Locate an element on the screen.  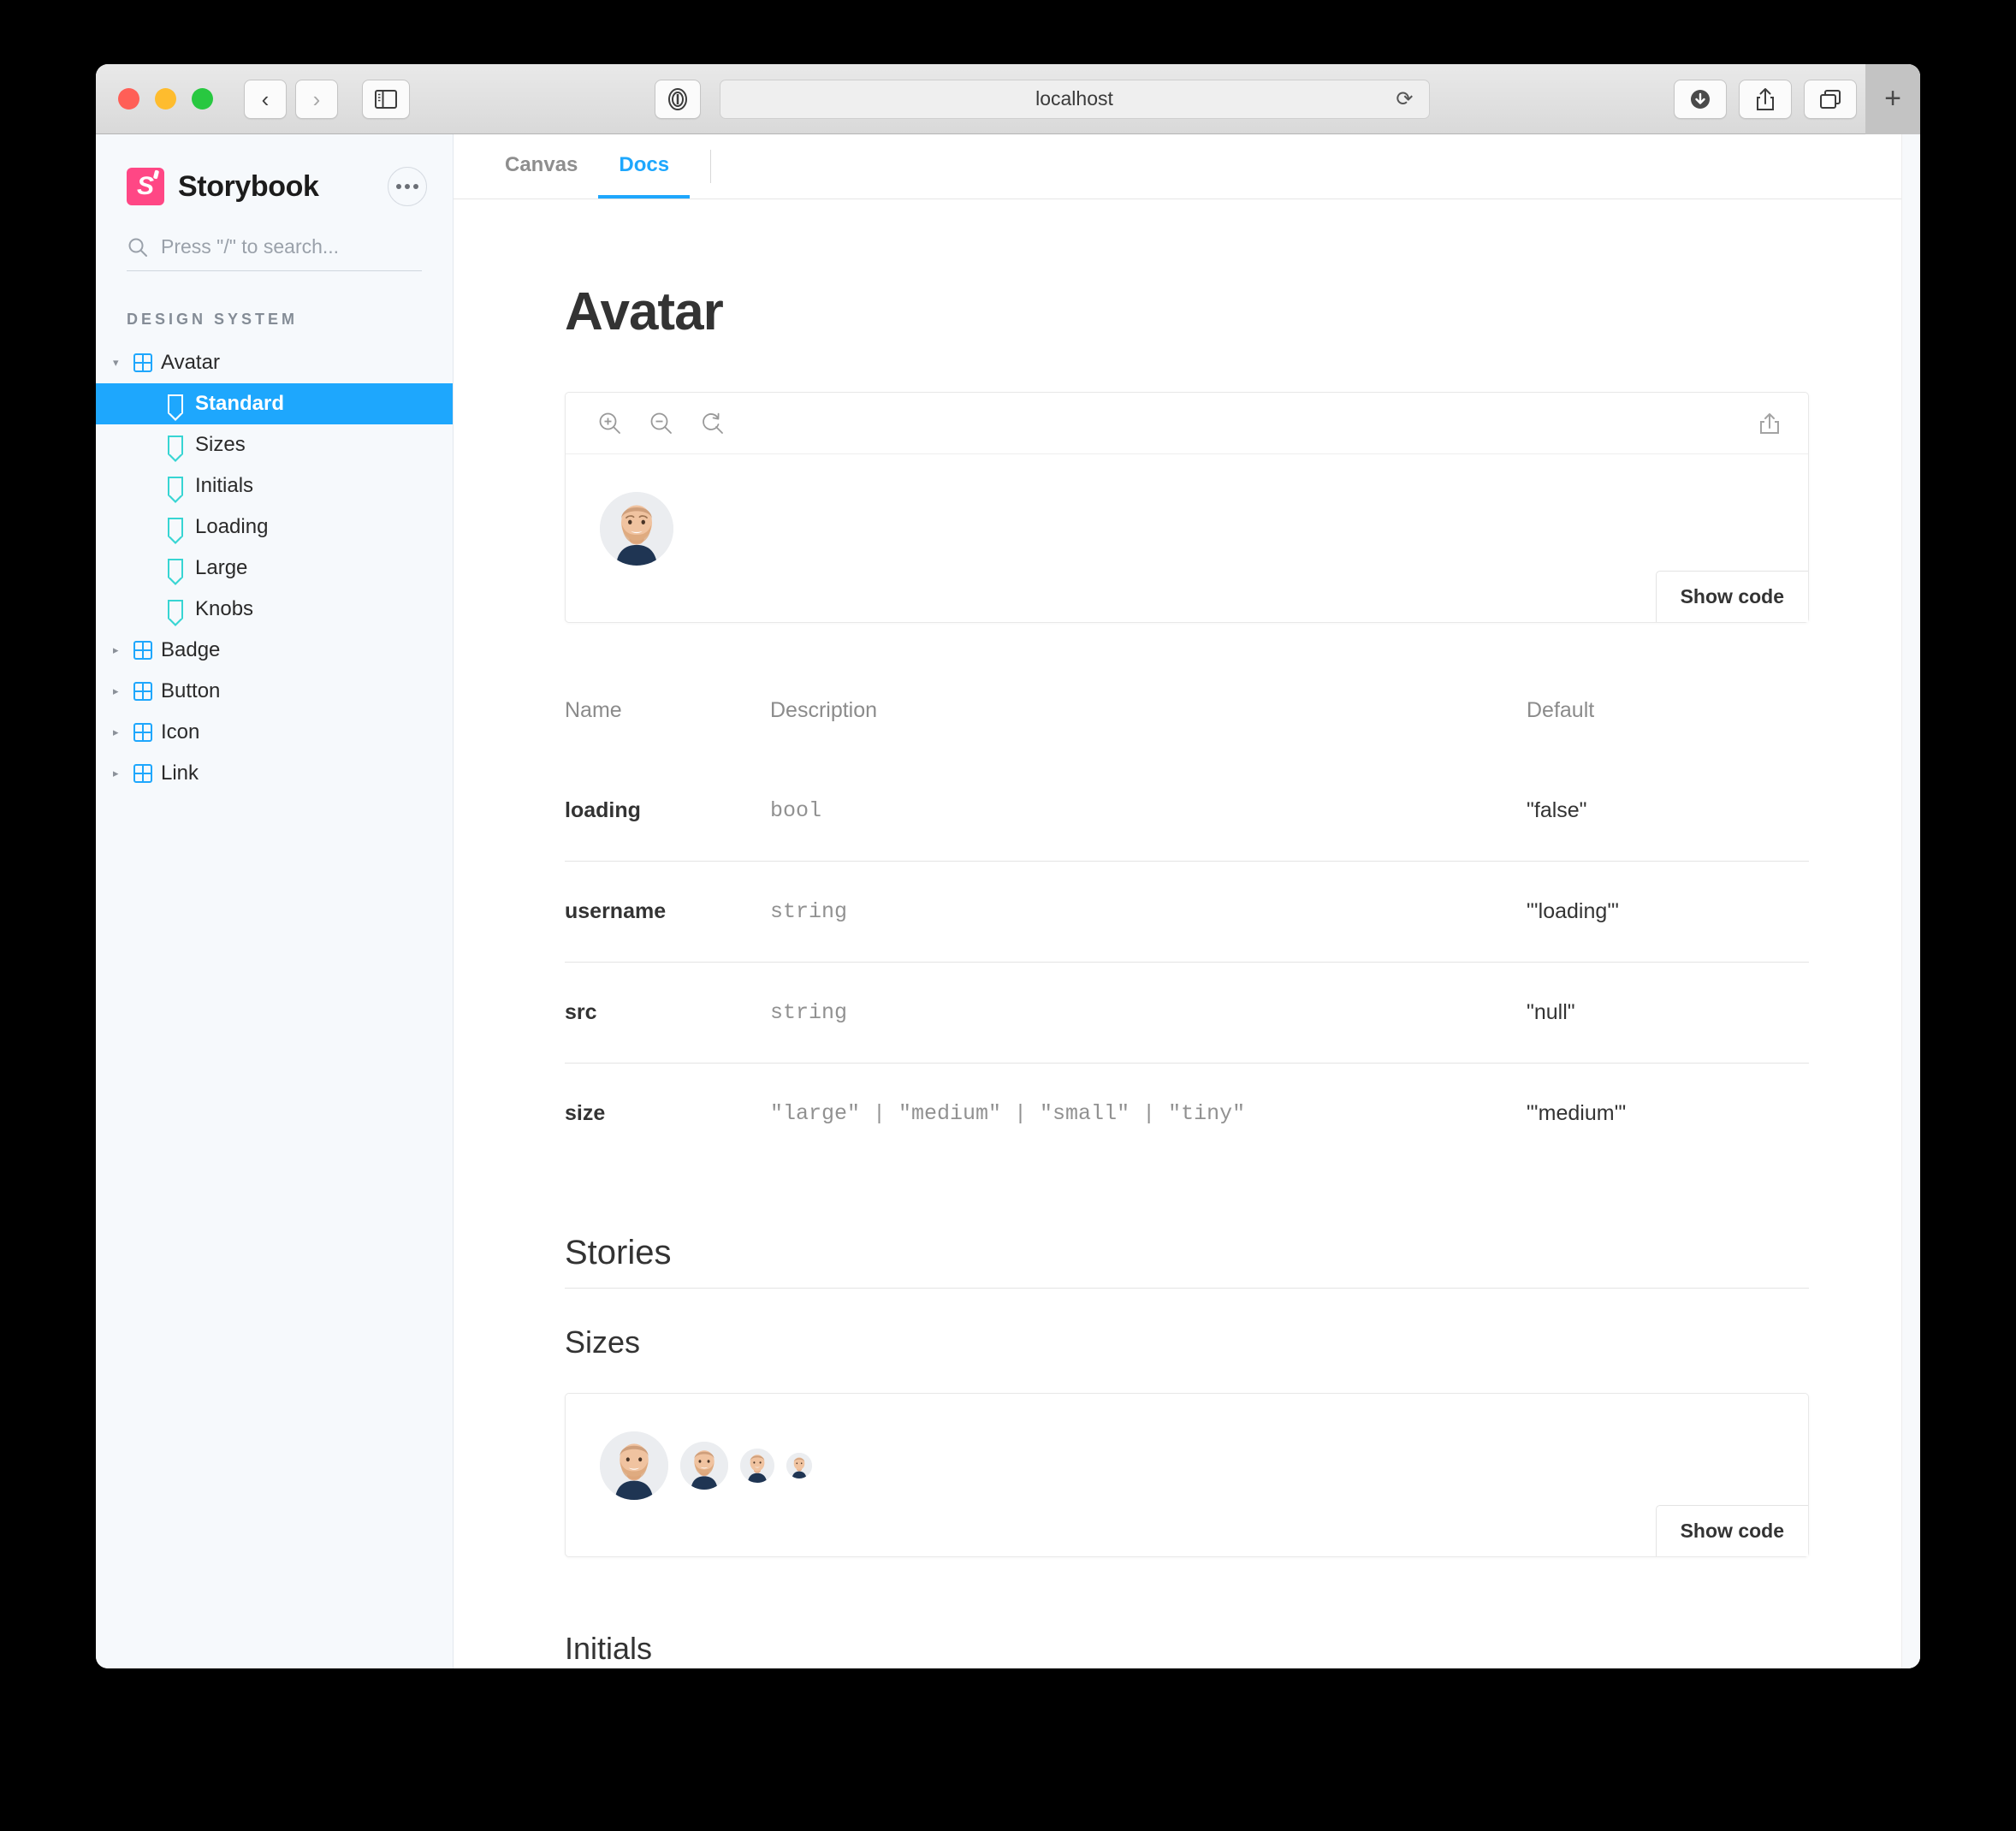
new-tab-button: + is located at coordinates (1893, 99).